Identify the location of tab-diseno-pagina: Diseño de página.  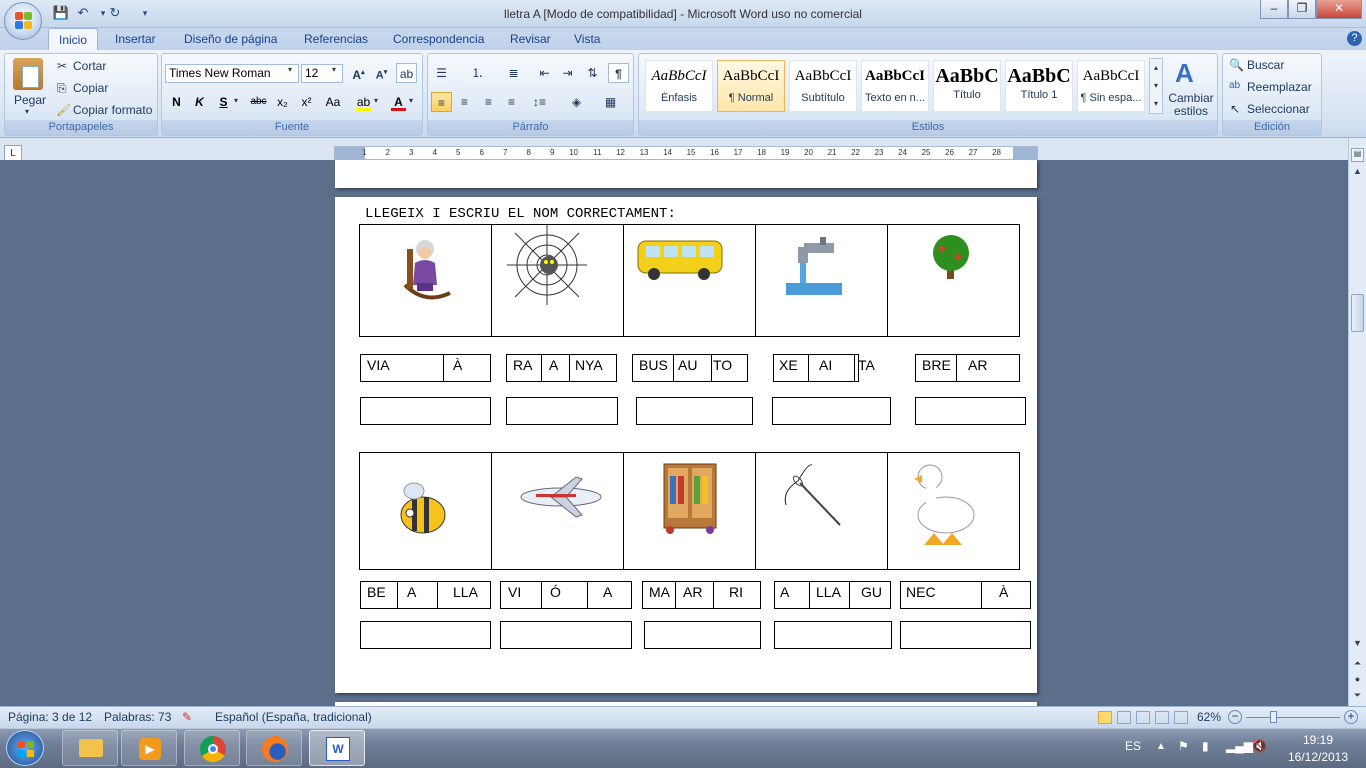
(230, 39).